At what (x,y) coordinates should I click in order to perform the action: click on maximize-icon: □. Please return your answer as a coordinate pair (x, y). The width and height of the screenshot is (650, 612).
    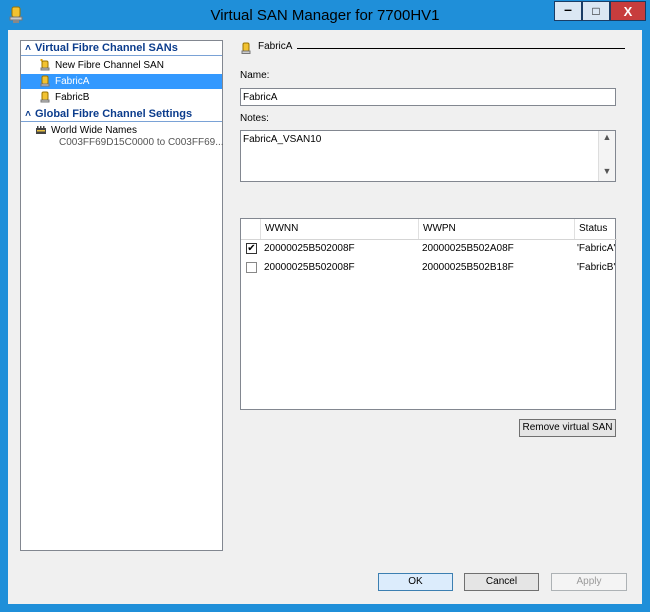
    Looking at the image, I should click on (596, 11).